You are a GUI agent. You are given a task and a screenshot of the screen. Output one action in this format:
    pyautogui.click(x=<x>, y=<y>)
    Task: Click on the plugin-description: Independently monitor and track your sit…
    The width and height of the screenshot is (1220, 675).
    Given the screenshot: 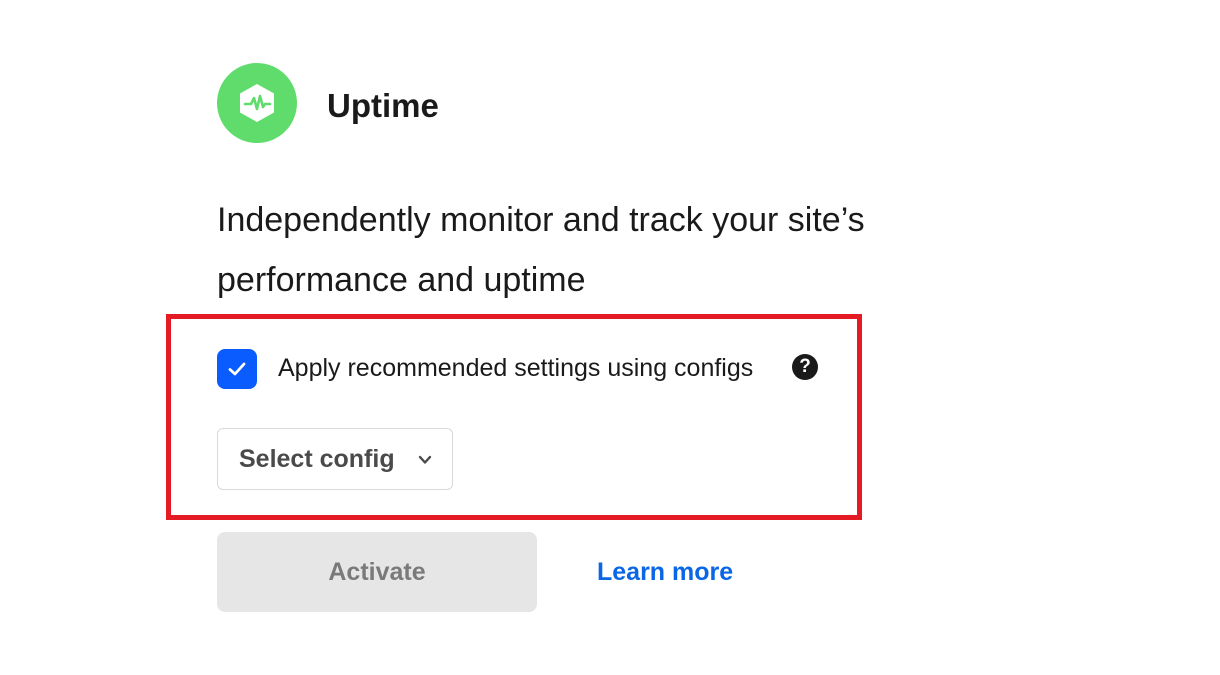 What is the action you would take?
    pyautogui.click(x=541, y=250)
    